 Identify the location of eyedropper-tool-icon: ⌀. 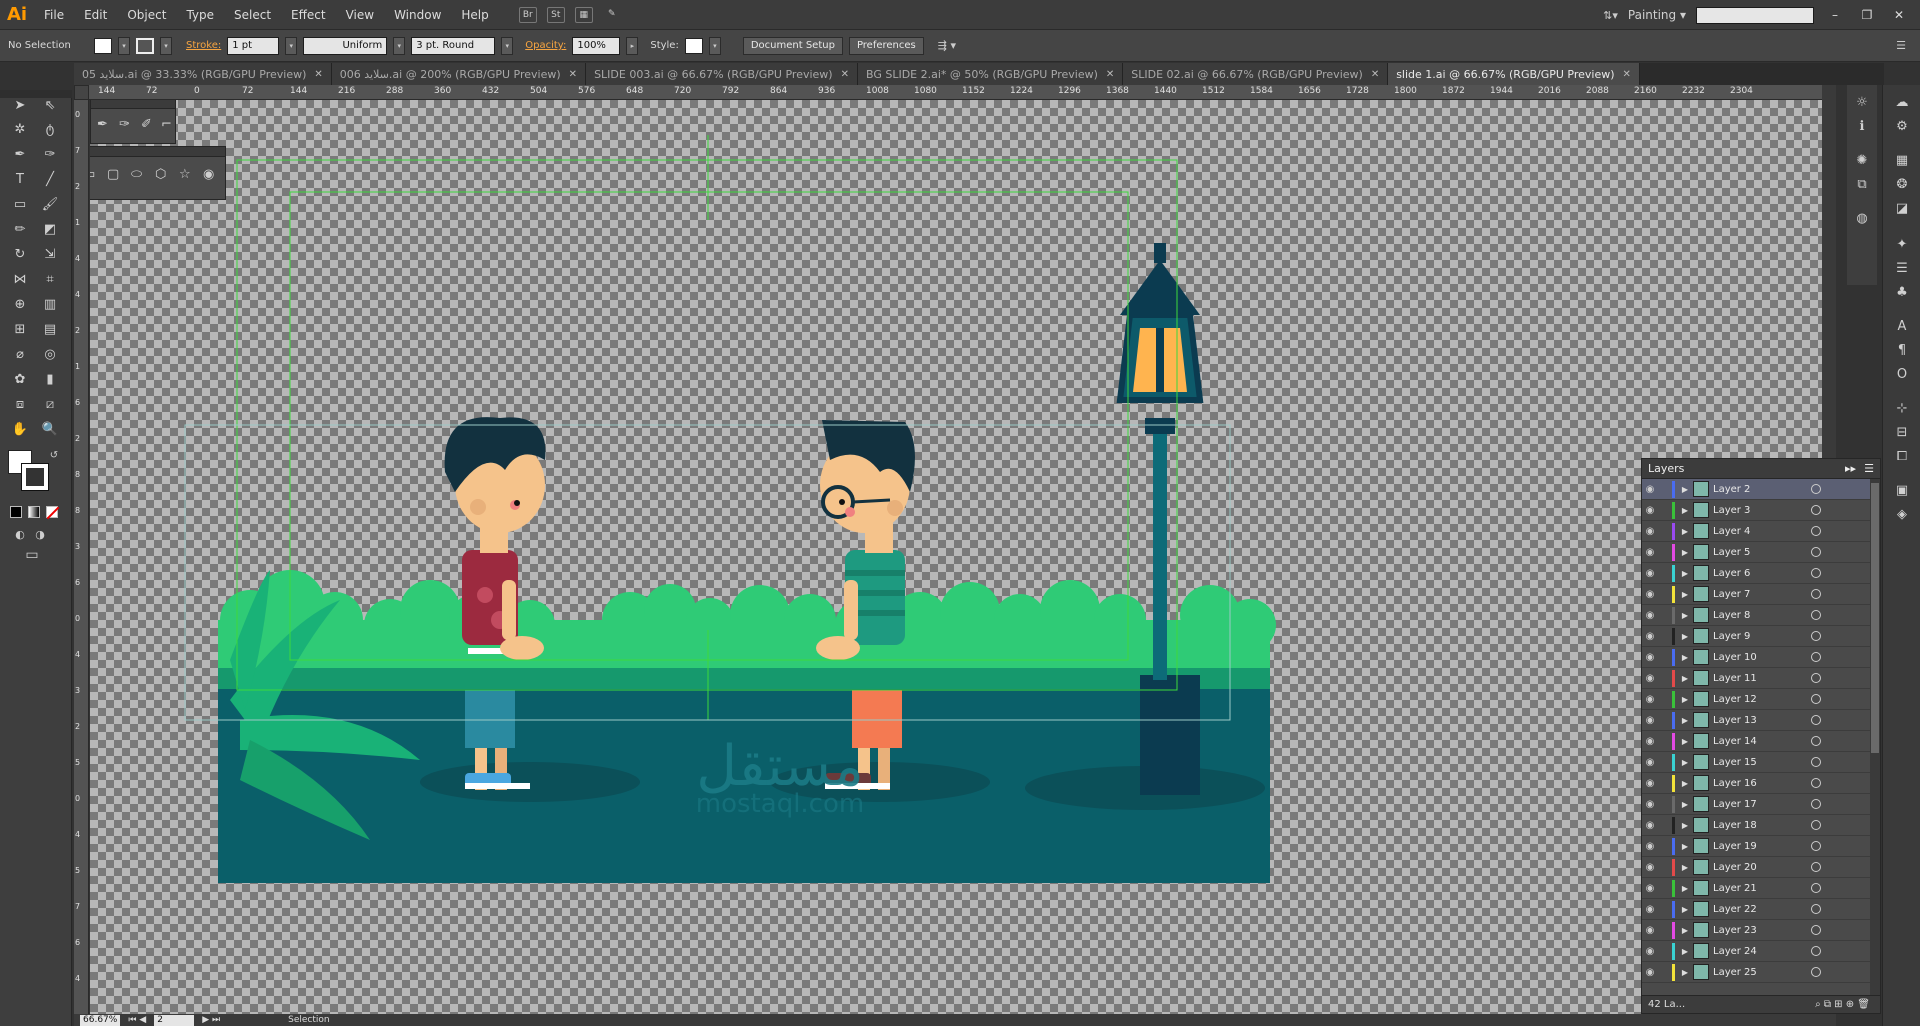
(20, 355).